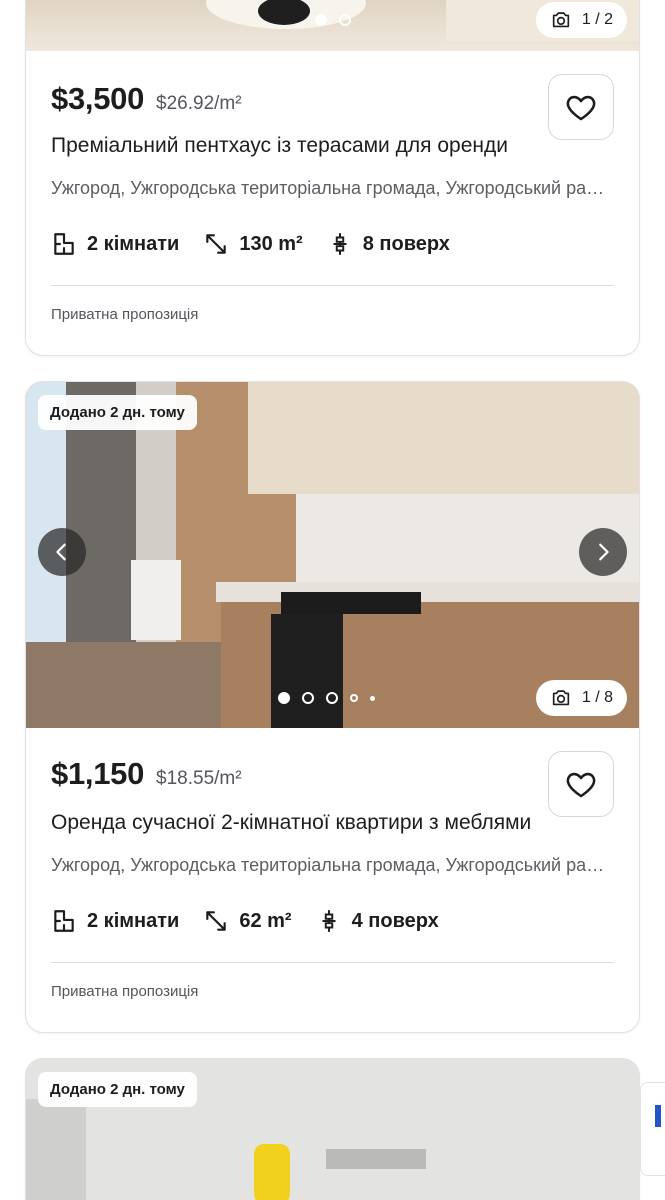 This screenshot has width=665, height=1200. I want to click on photo-dots, so click(331, 698).